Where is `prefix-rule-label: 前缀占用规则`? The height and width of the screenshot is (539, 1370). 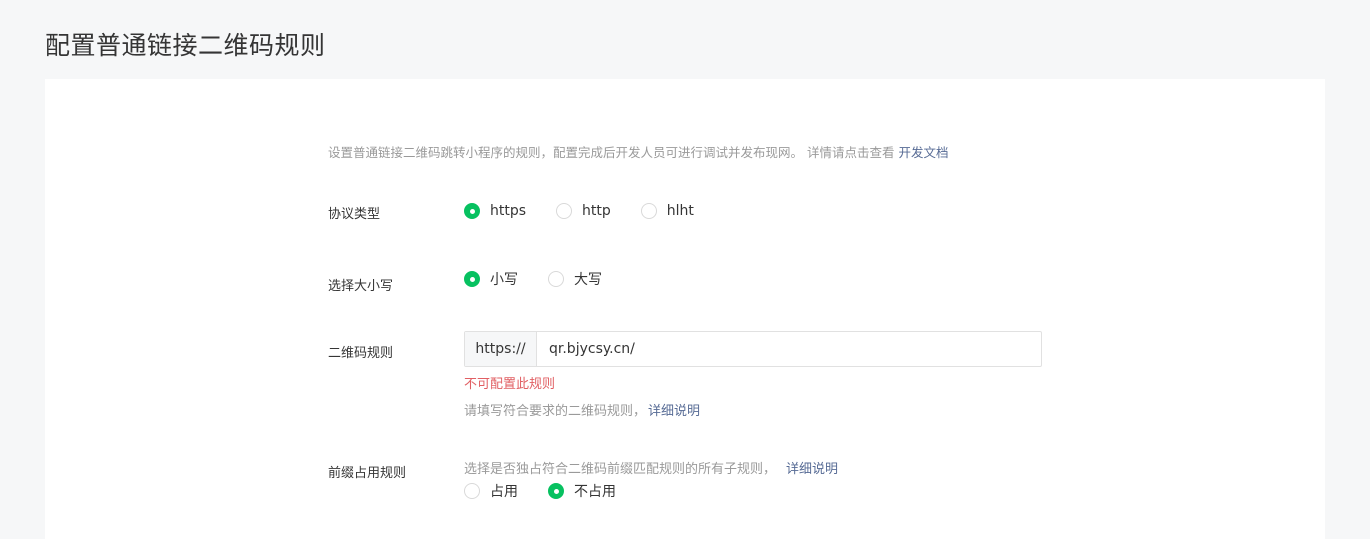
prefix-rule-label: 前缀占用规则 is located at coordinates (367, 473).